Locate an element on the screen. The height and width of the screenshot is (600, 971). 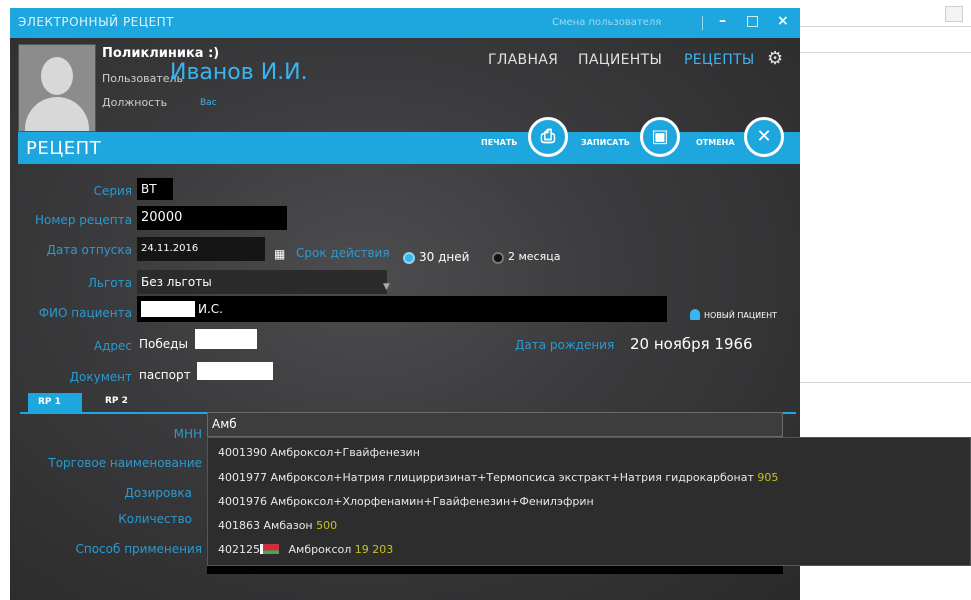
suggestion-price: 500 is located at coordinates (327, 525).